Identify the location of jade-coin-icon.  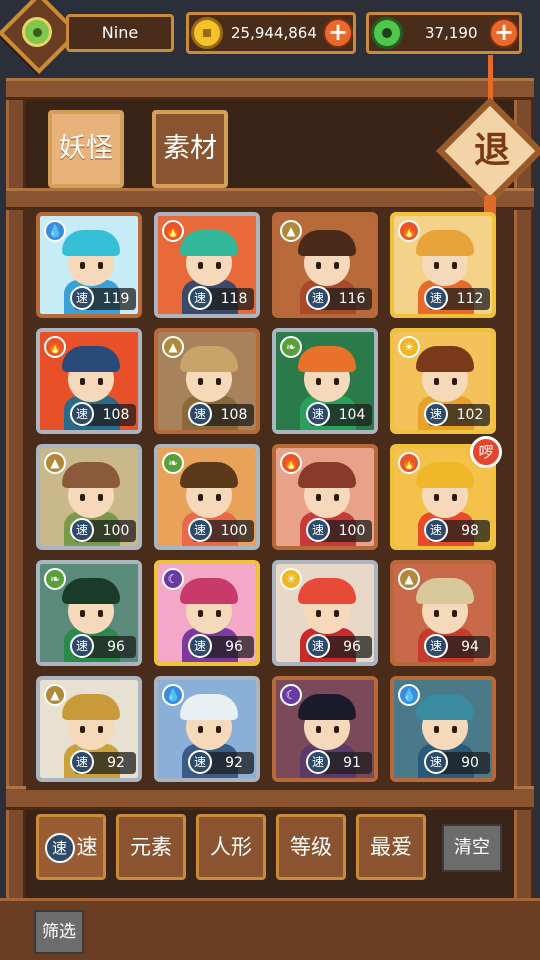
(387, 33).